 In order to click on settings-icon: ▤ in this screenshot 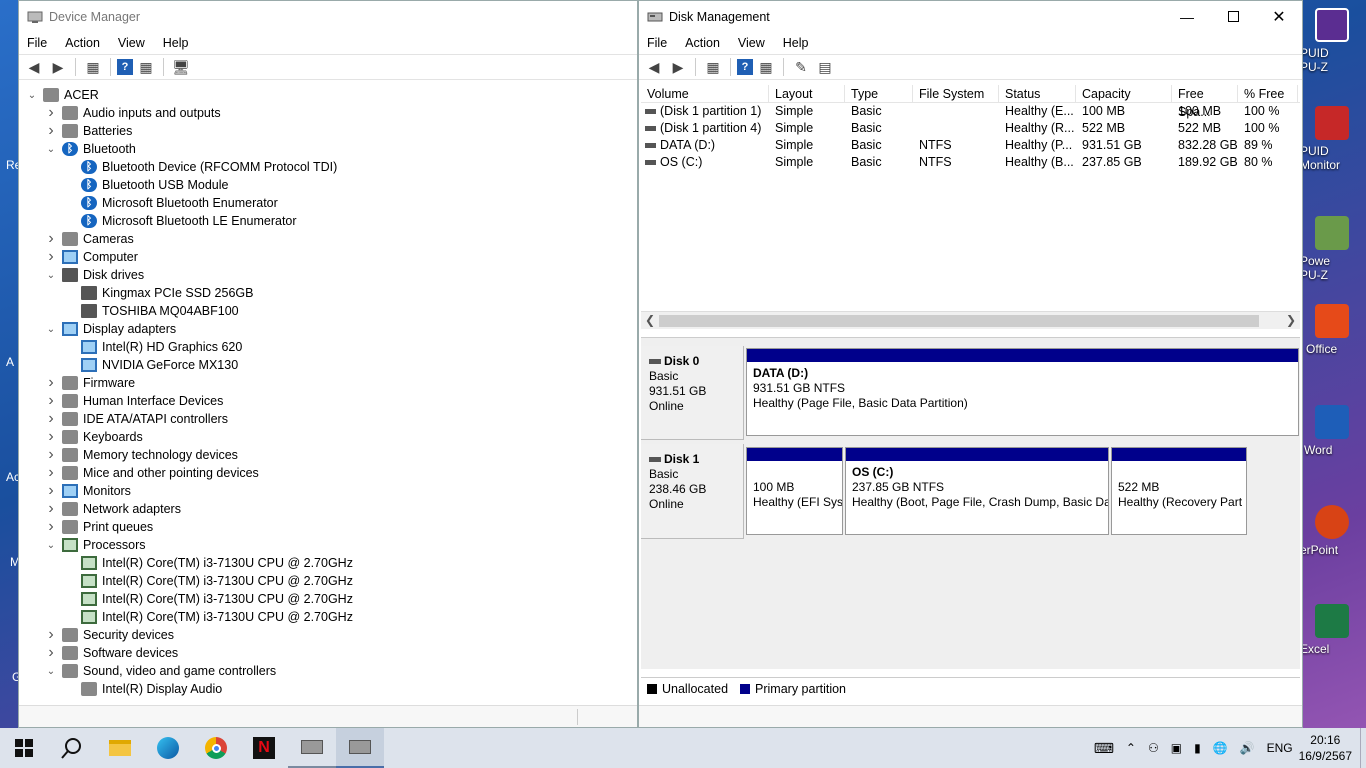, I will do `click(825, 67)`.